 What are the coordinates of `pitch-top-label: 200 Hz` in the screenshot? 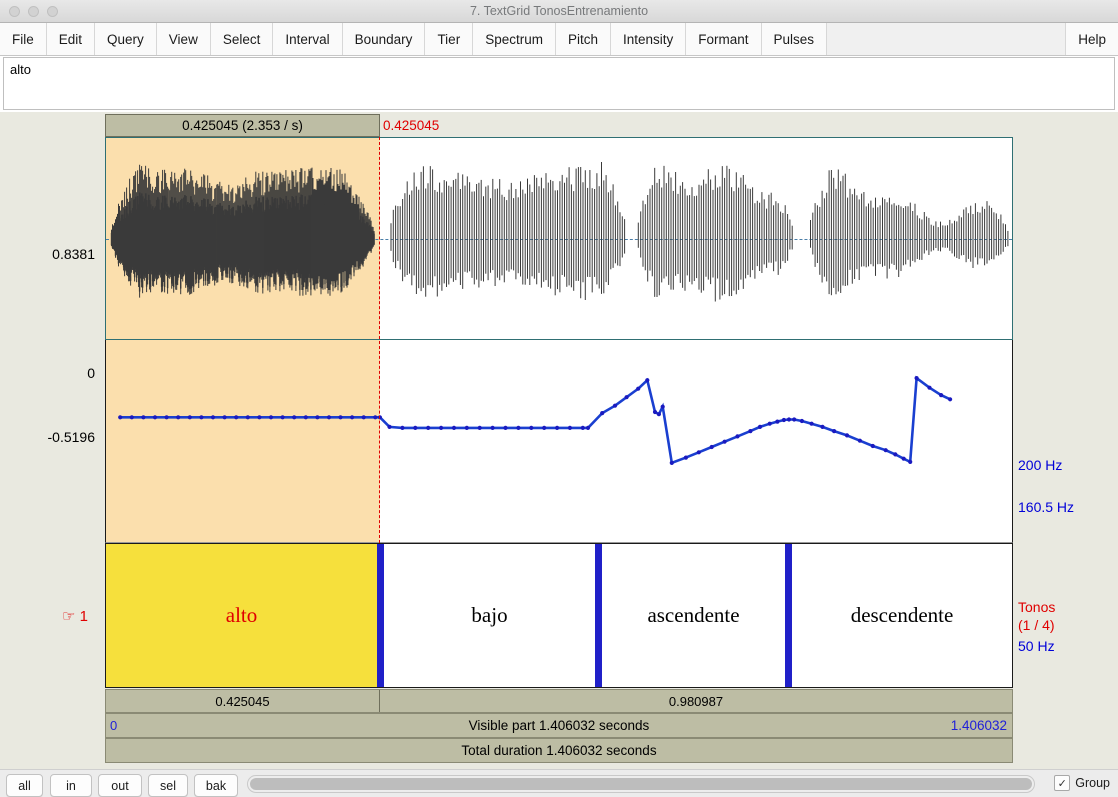 It's located at (1040, 465).